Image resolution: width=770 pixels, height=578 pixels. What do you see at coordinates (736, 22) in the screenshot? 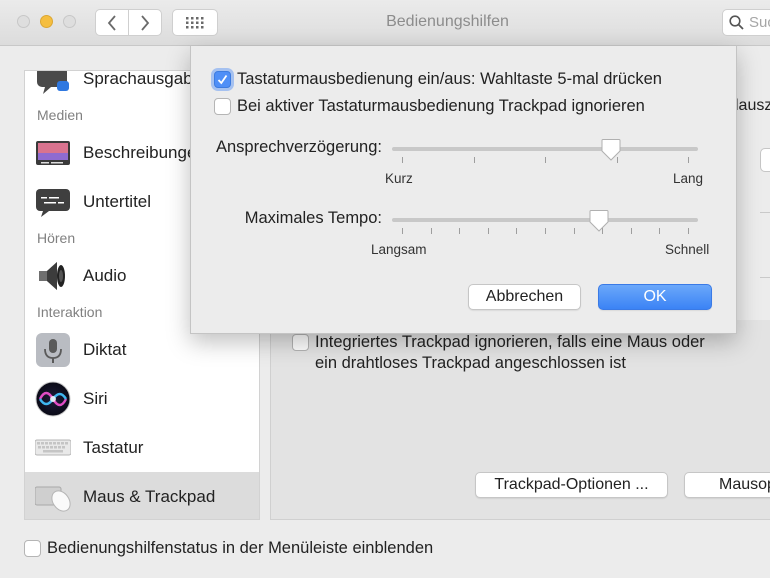
I see `search-icon` at bounding box center [736, 22].